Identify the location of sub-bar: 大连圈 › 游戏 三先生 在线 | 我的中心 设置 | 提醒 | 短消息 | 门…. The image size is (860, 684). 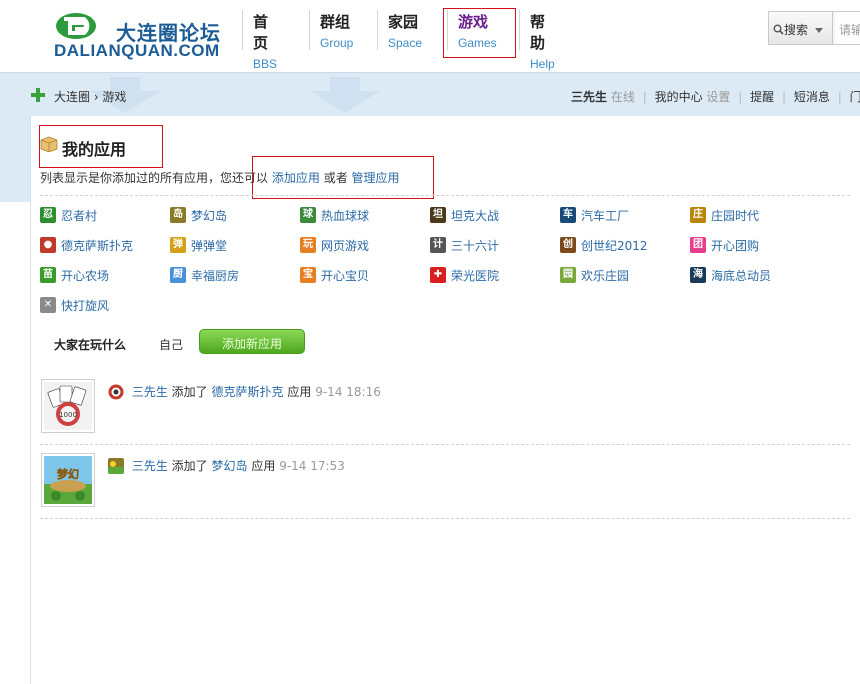
(430, 94).